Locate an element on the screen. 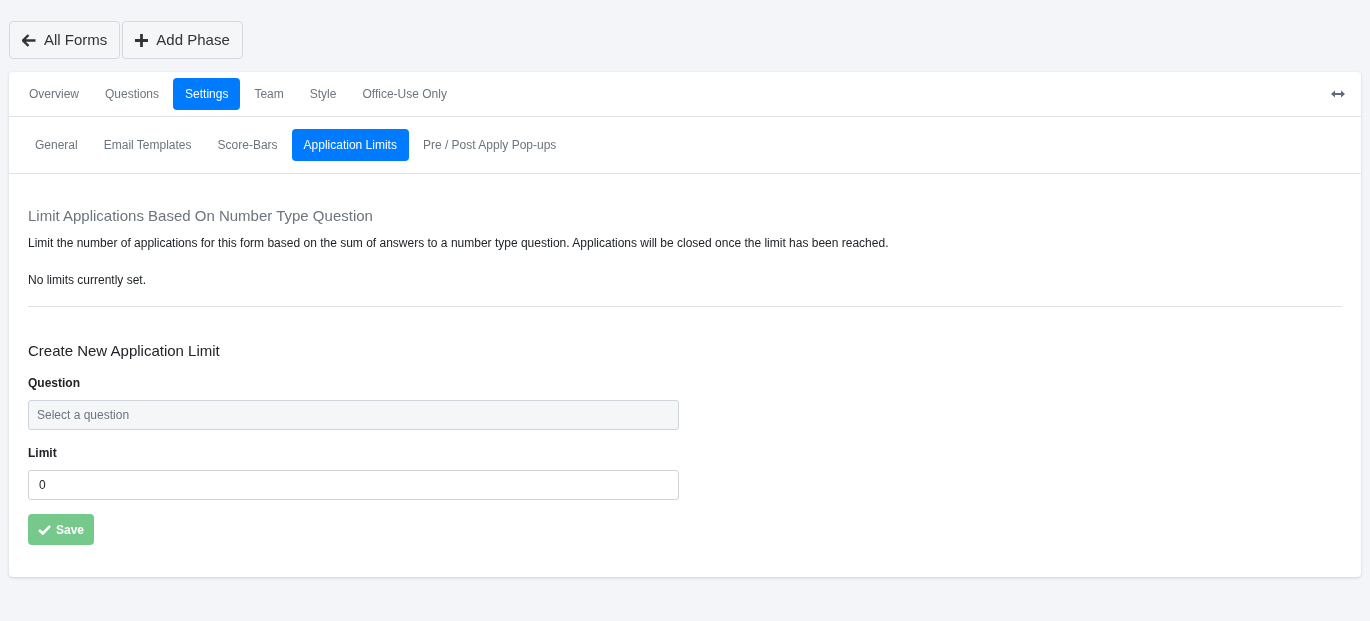 Image resolution: width=1370 pixels, height=621 pixels. tab: Application Limits is located at coordinates (350, 145).